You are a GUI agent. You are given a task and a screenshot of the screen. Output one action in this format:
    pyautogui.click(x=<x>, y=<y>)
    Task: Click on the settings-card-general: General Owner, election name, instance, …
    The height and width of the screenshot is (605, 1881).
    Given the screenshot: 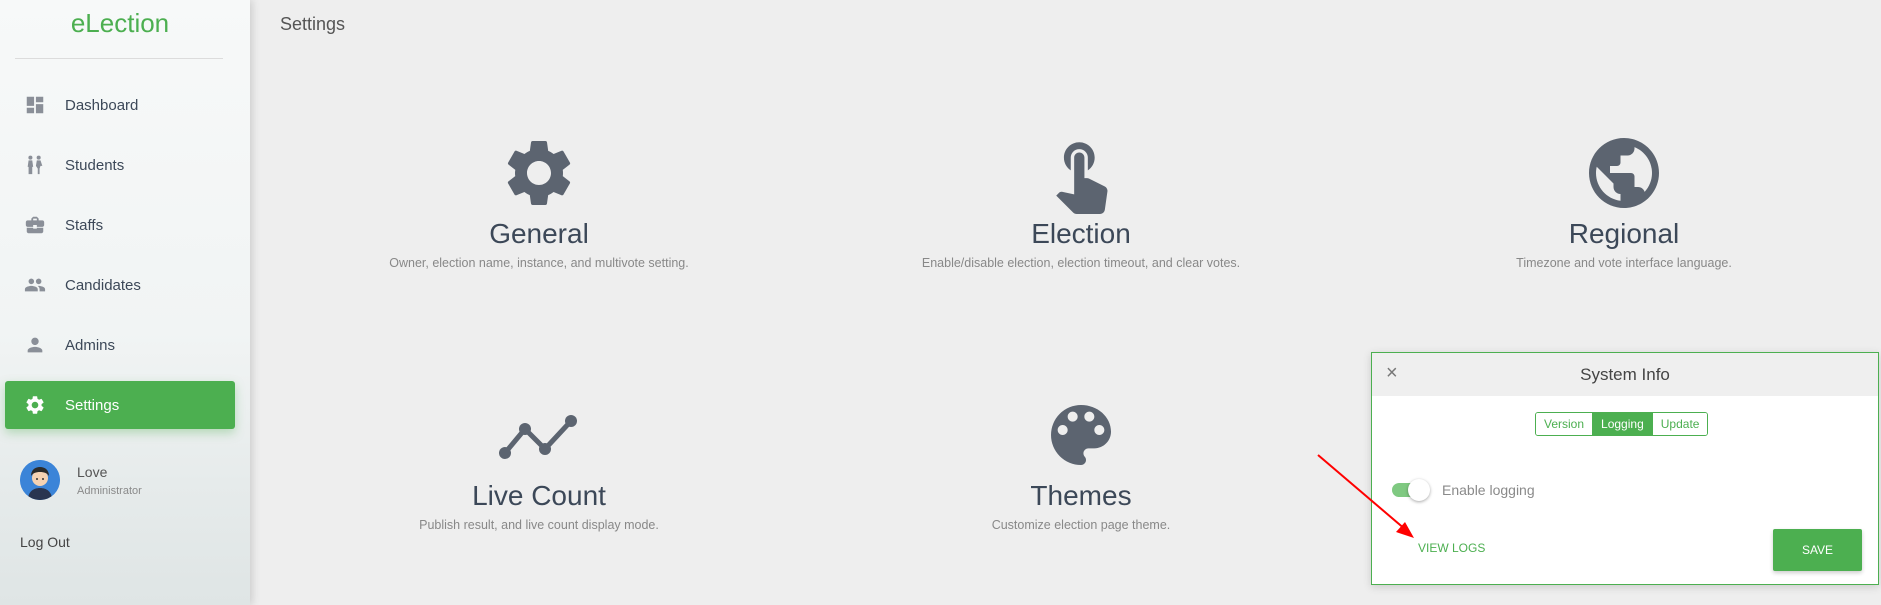 What is the action you would take?
    pyautogui.click(x=539, y=200)
    